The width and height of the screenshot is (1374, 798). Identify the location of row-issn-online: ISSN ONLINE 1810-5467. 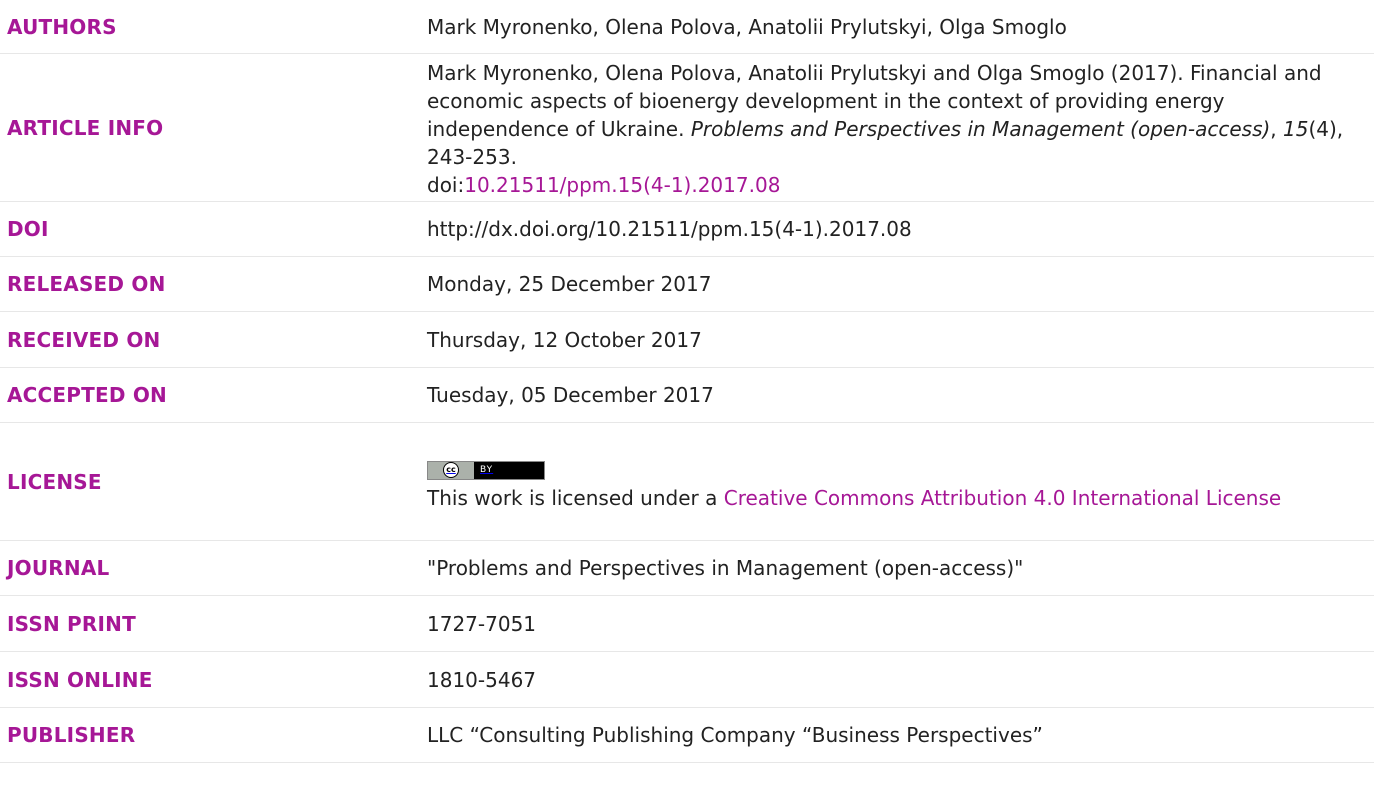
(687, 679).